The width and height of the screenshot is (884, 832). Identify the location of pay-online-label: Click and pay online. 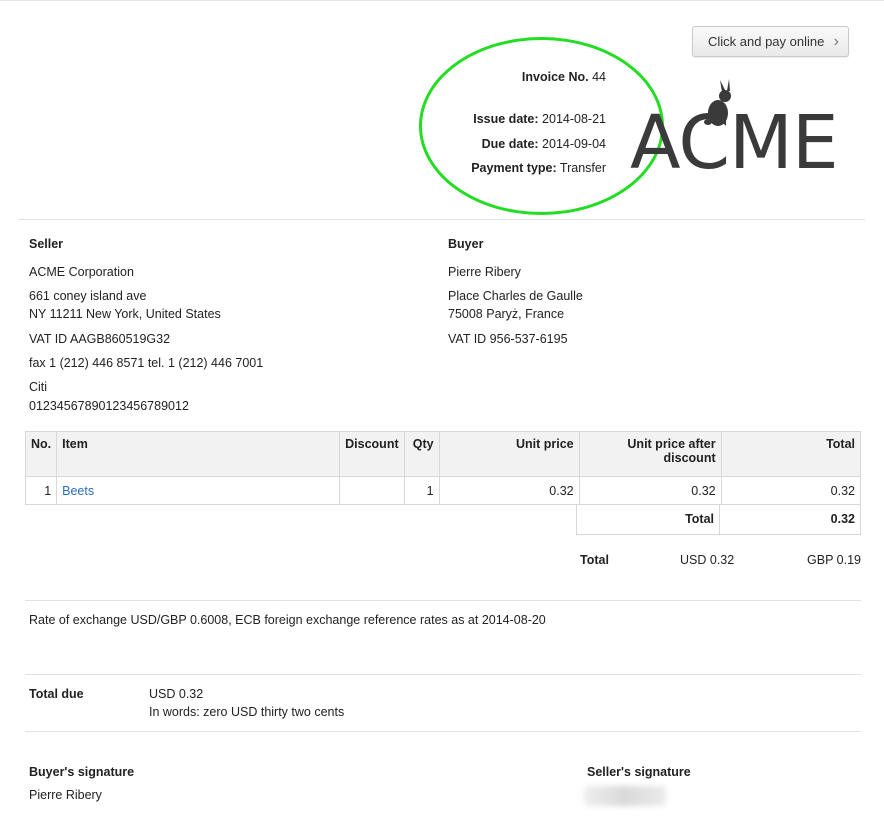
(766, 41).